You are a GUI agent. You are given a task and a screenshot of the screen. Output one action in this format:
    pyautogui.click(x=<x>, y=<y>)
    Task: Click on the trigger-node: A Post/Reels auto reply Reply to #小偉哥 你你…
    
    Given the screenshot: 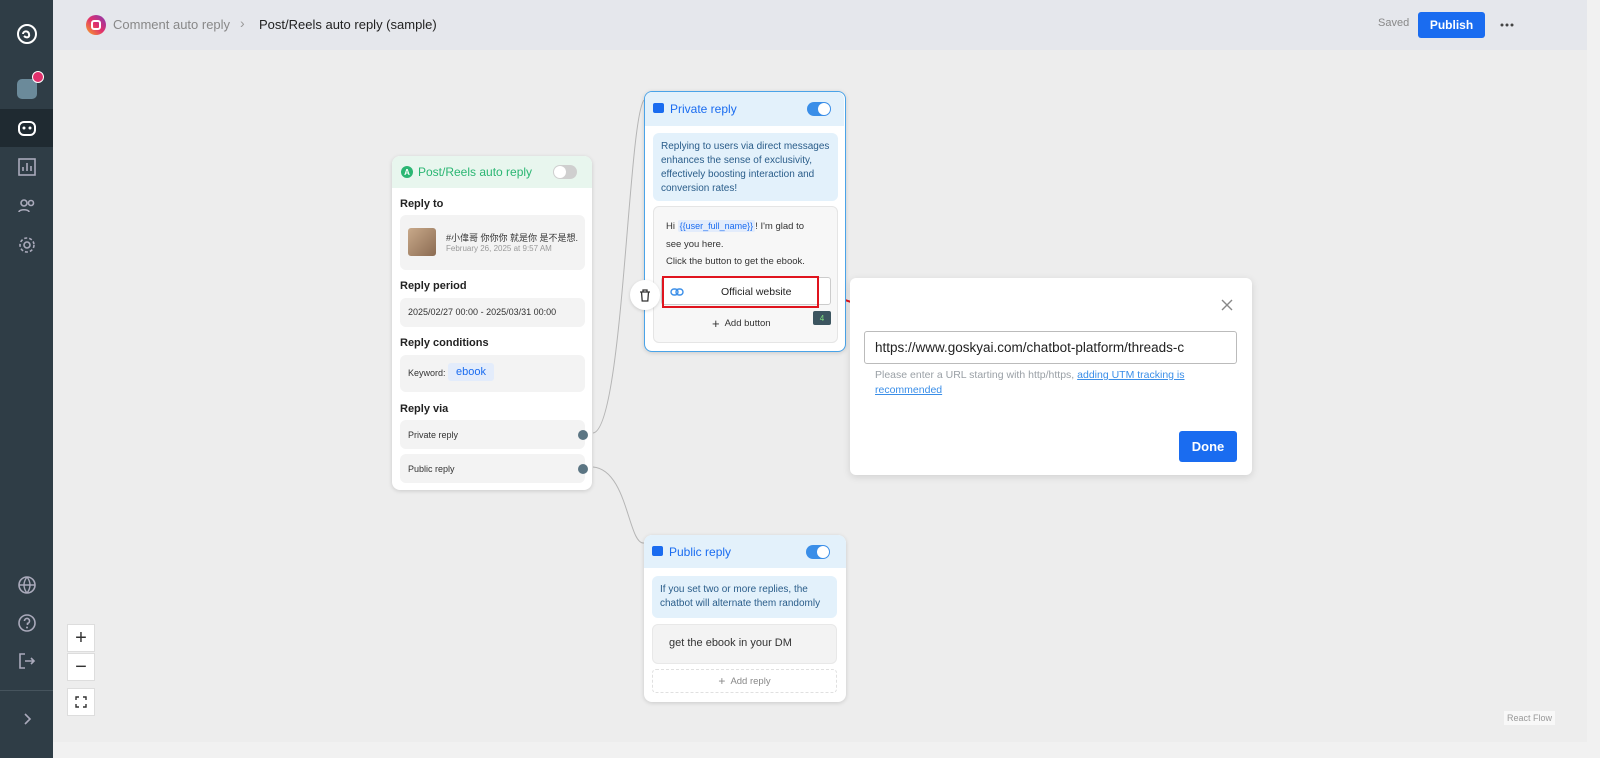 What is the action you would take?
    pyautogui.click(x=492, y=323)
    